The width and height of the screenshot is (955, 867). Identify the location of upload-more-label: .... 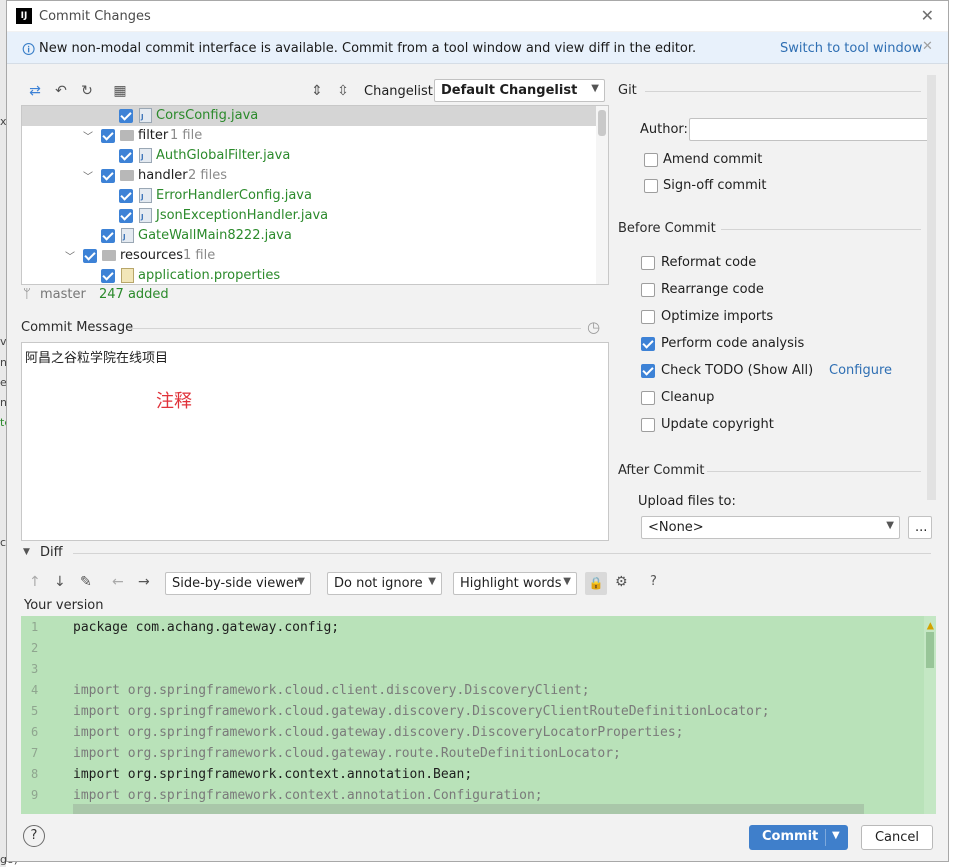
(921, 527).